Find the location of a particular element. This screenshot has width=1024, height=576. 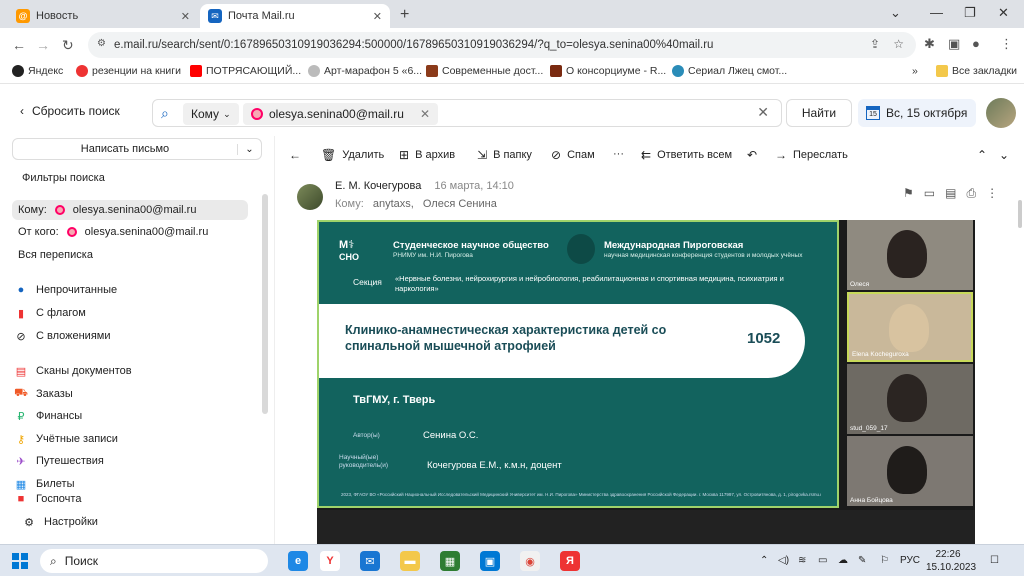

tab-mail: ✉ Почта Mail.ru ✕ is located at coordinates (295, 16).